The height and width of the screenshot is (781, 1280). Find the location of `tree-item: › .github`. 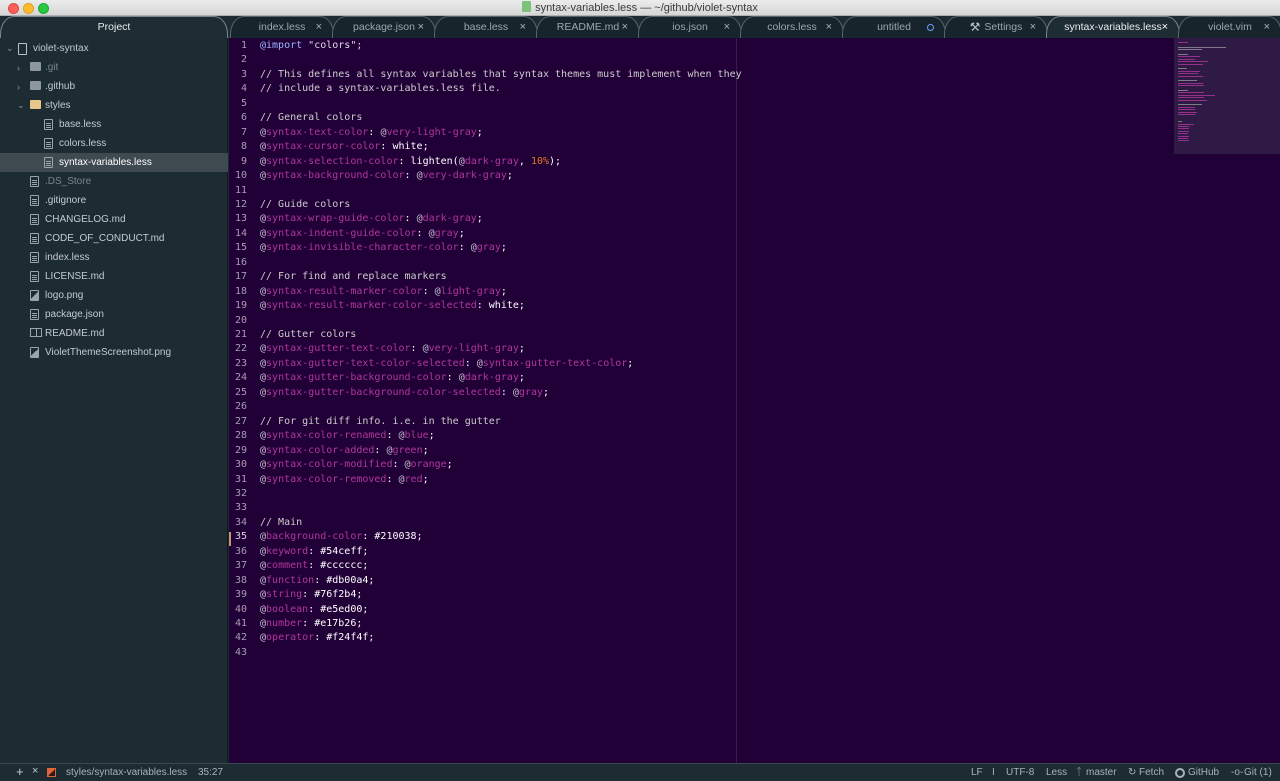

tree-item: › .github is located at coordinates (114, 86).